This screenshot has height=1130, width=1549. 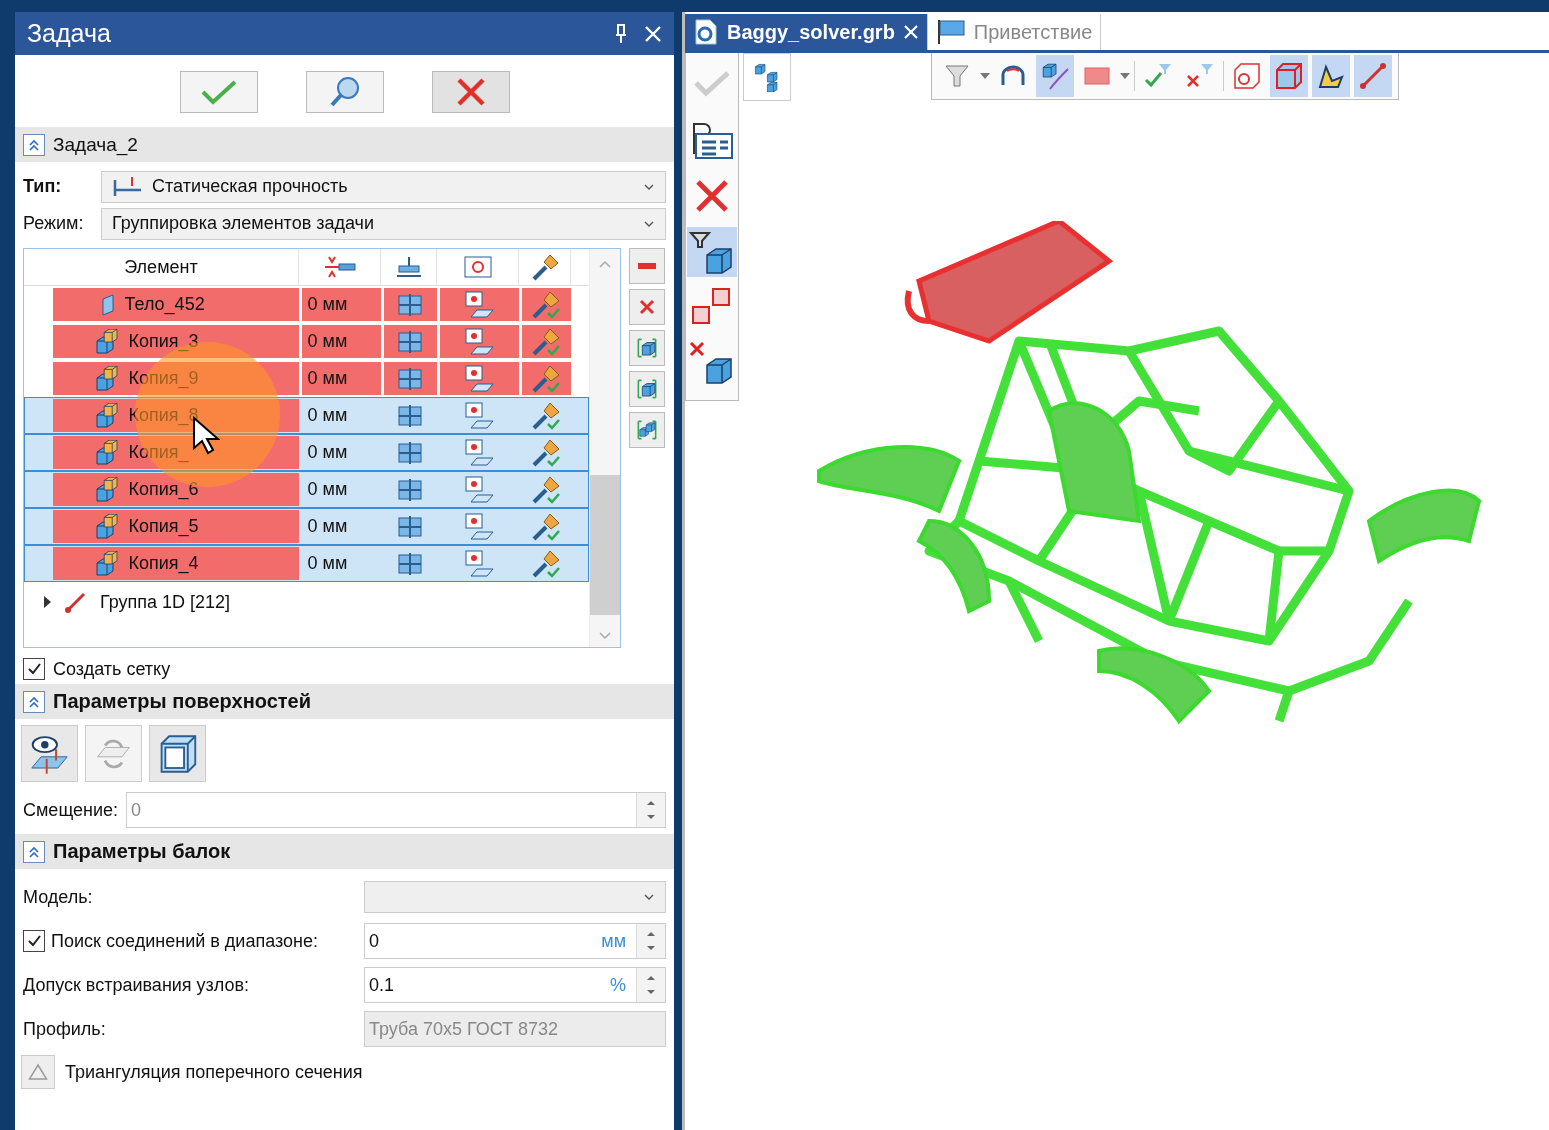 I want to click on table-row: Копия_4 0 мм, so click(x=306, y=563).